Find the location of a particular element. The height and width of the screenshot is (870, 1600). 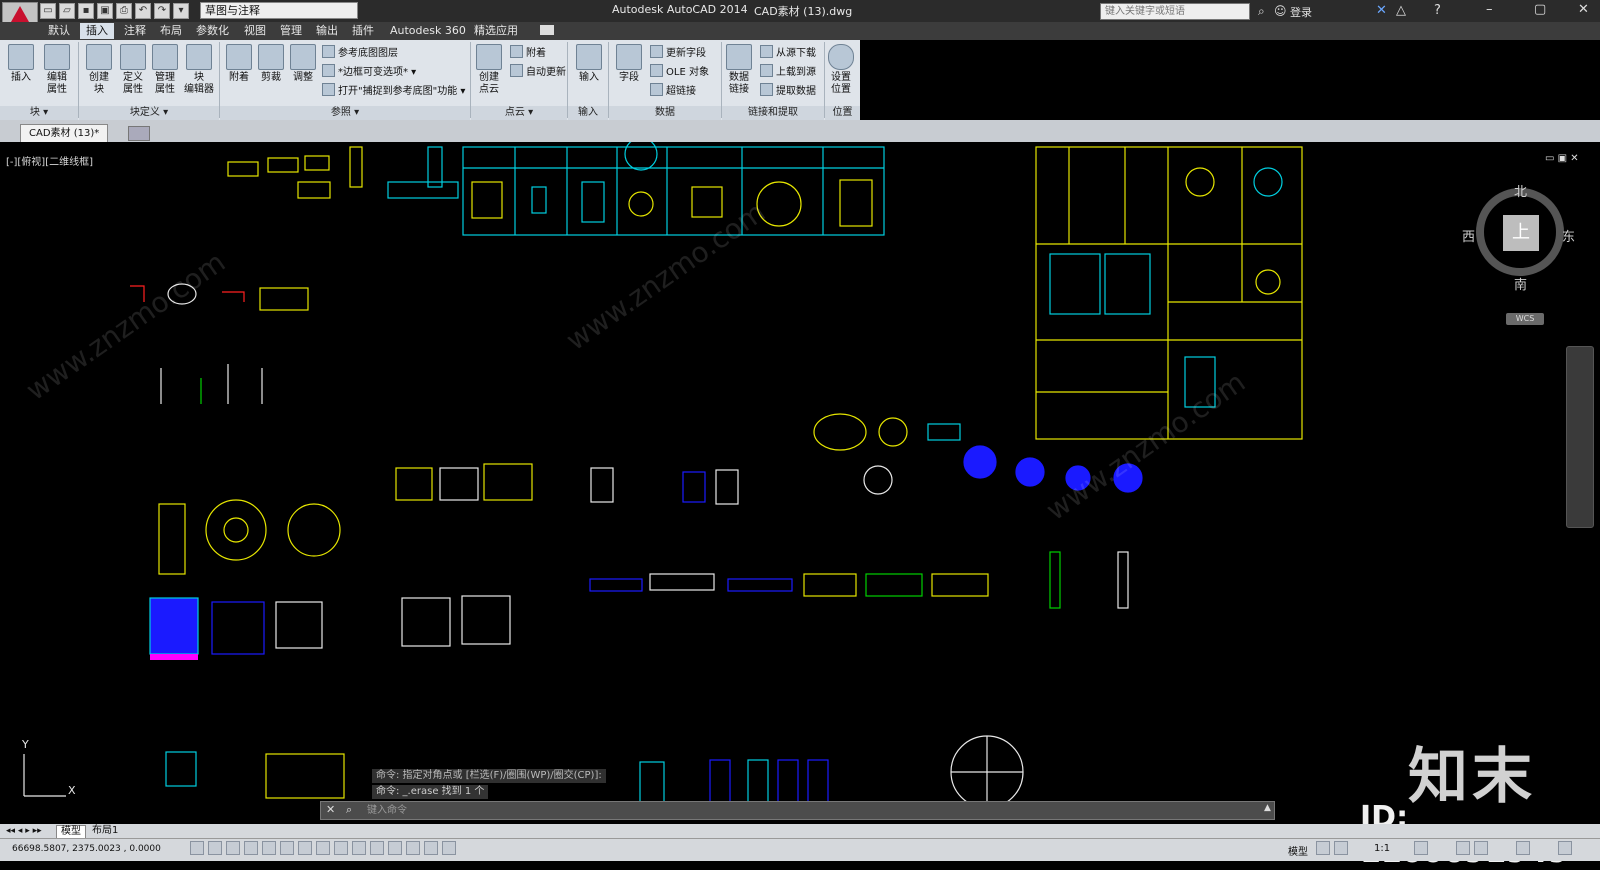

block-editor-button: 块 编辑器 is located at coordinates (199, 70).